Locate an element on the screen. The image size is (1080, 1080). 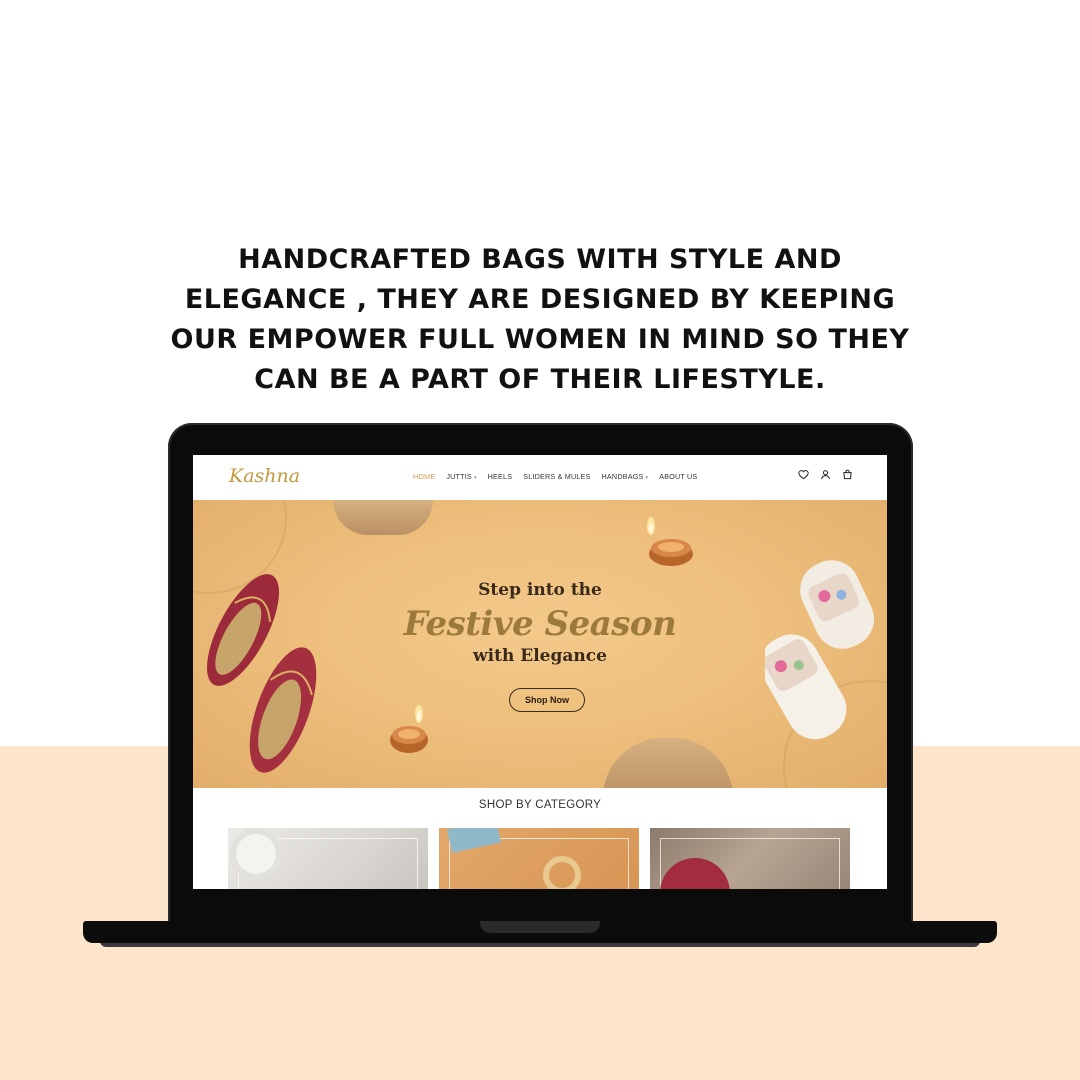
bag-icon is located at coordinates (847, 474).